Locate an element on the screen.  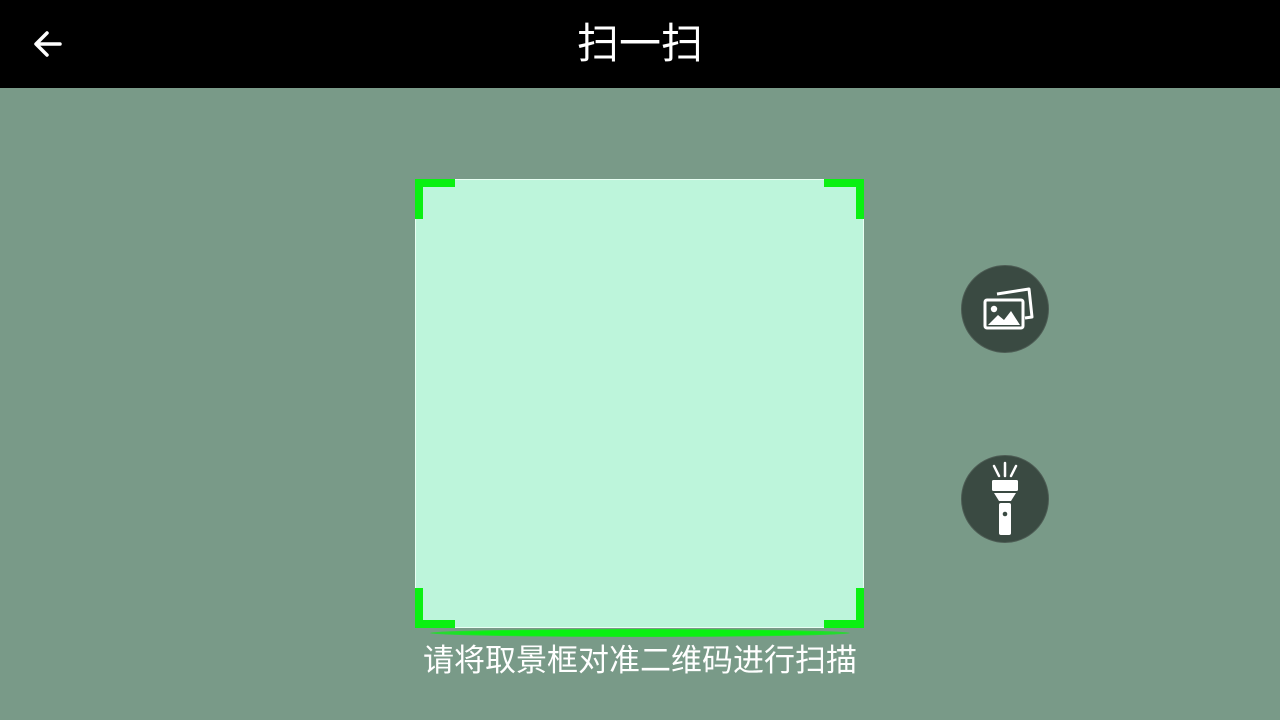
gallery-button is located at coordinates (1005, 309).